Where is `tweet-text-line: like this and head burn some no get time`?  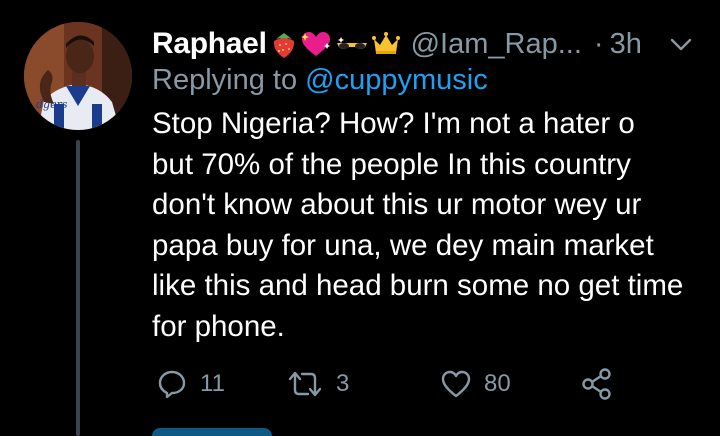
tweet-text-line: like this and head burn some no get time is located at coordinates (418, 285).